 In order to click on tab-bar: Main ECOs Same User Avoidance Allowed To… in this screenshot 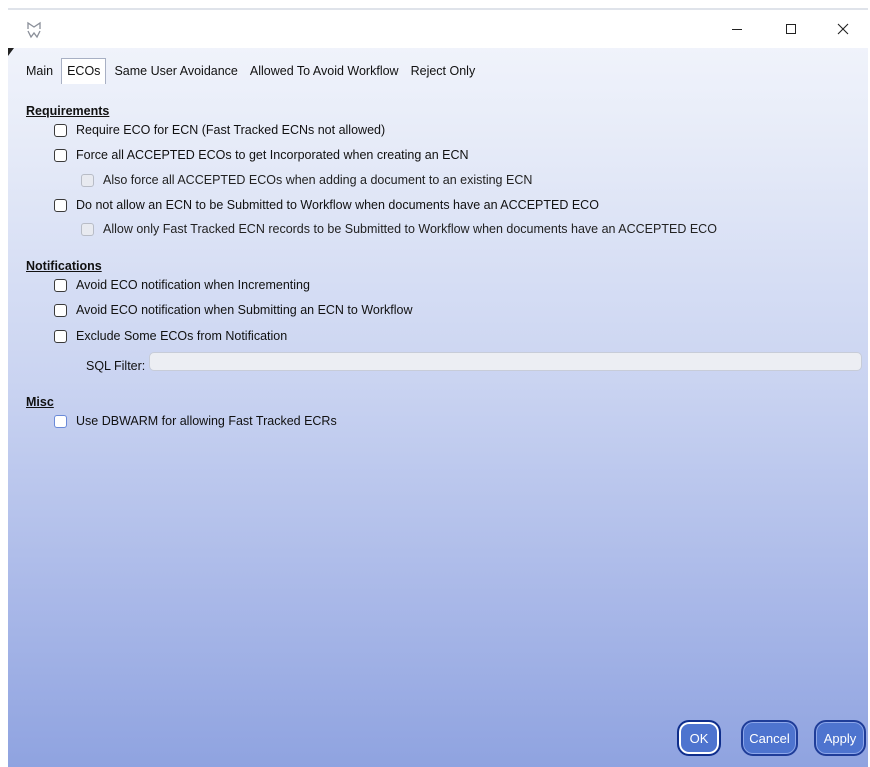, I will do `click(250, 71)`.